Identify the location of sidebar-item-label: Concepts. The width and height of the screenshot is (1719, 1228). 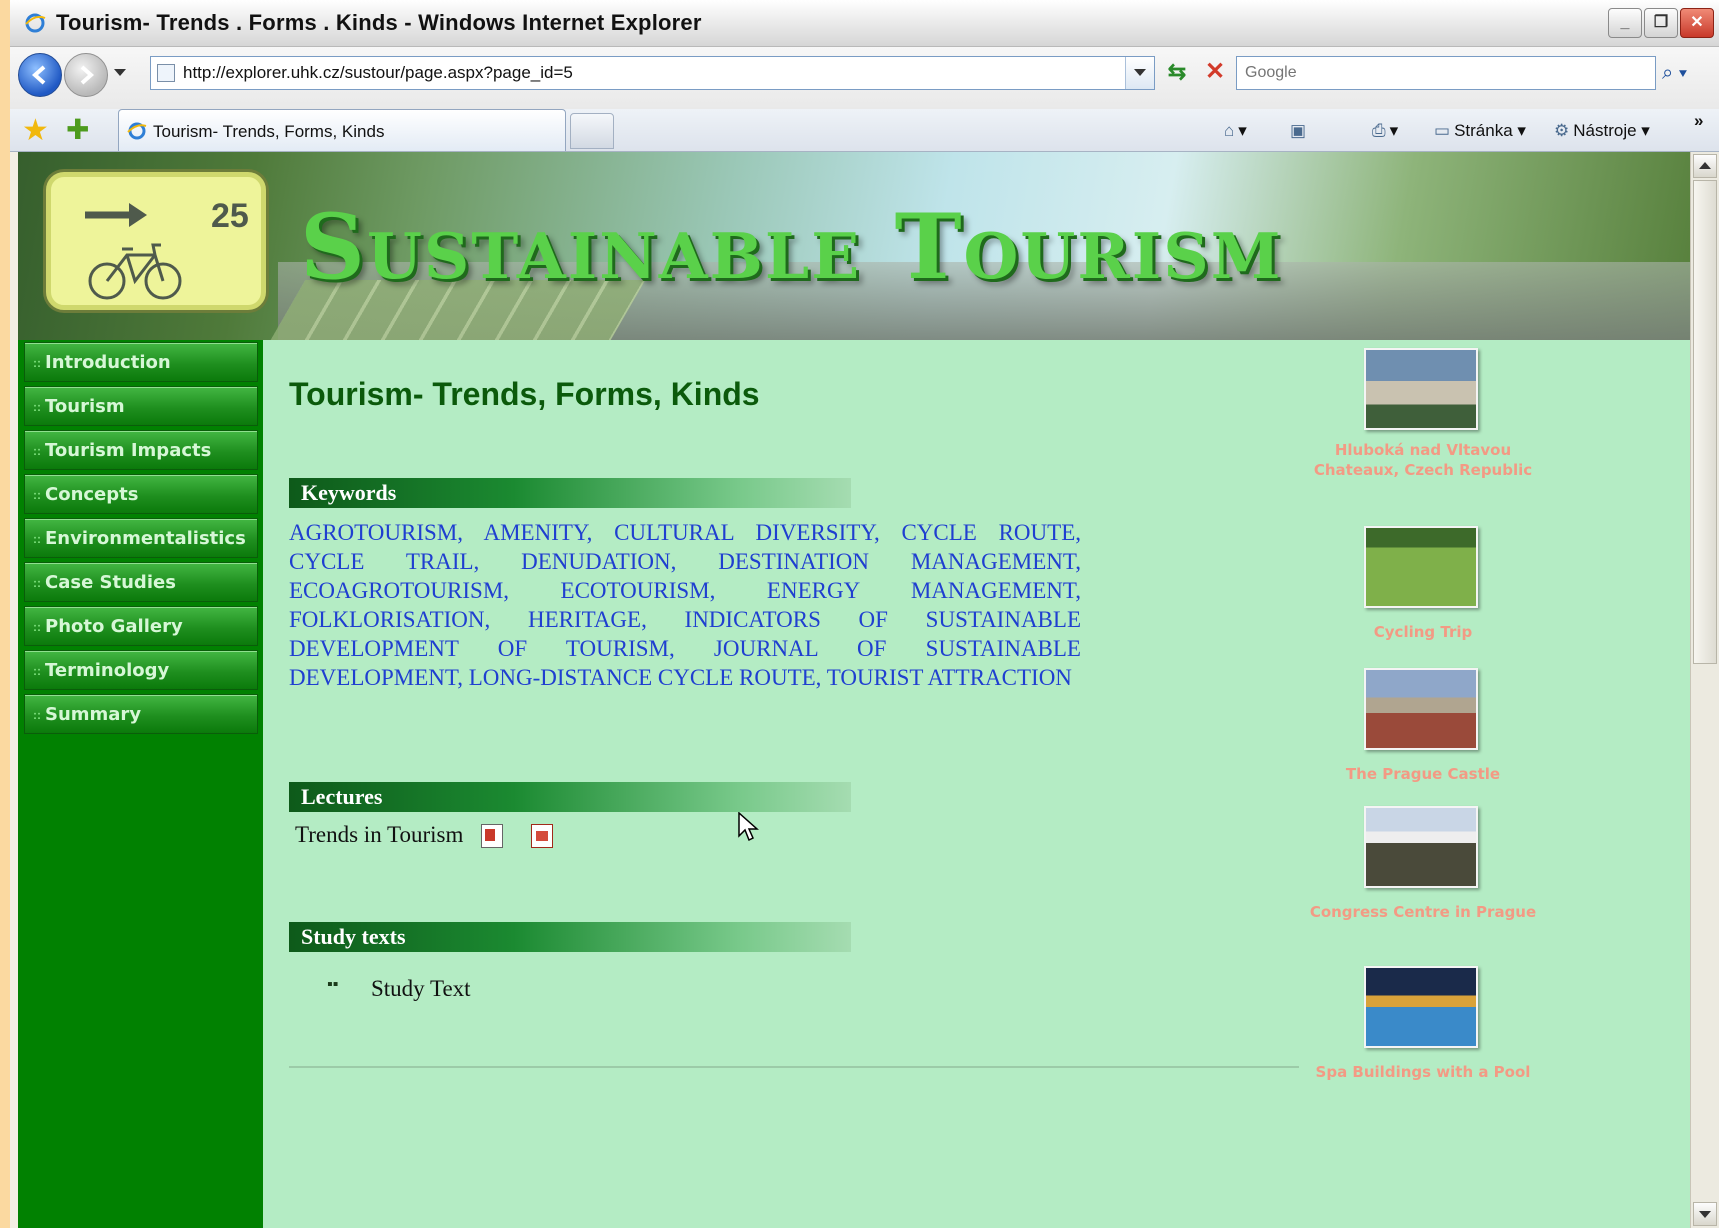
(92, 494).